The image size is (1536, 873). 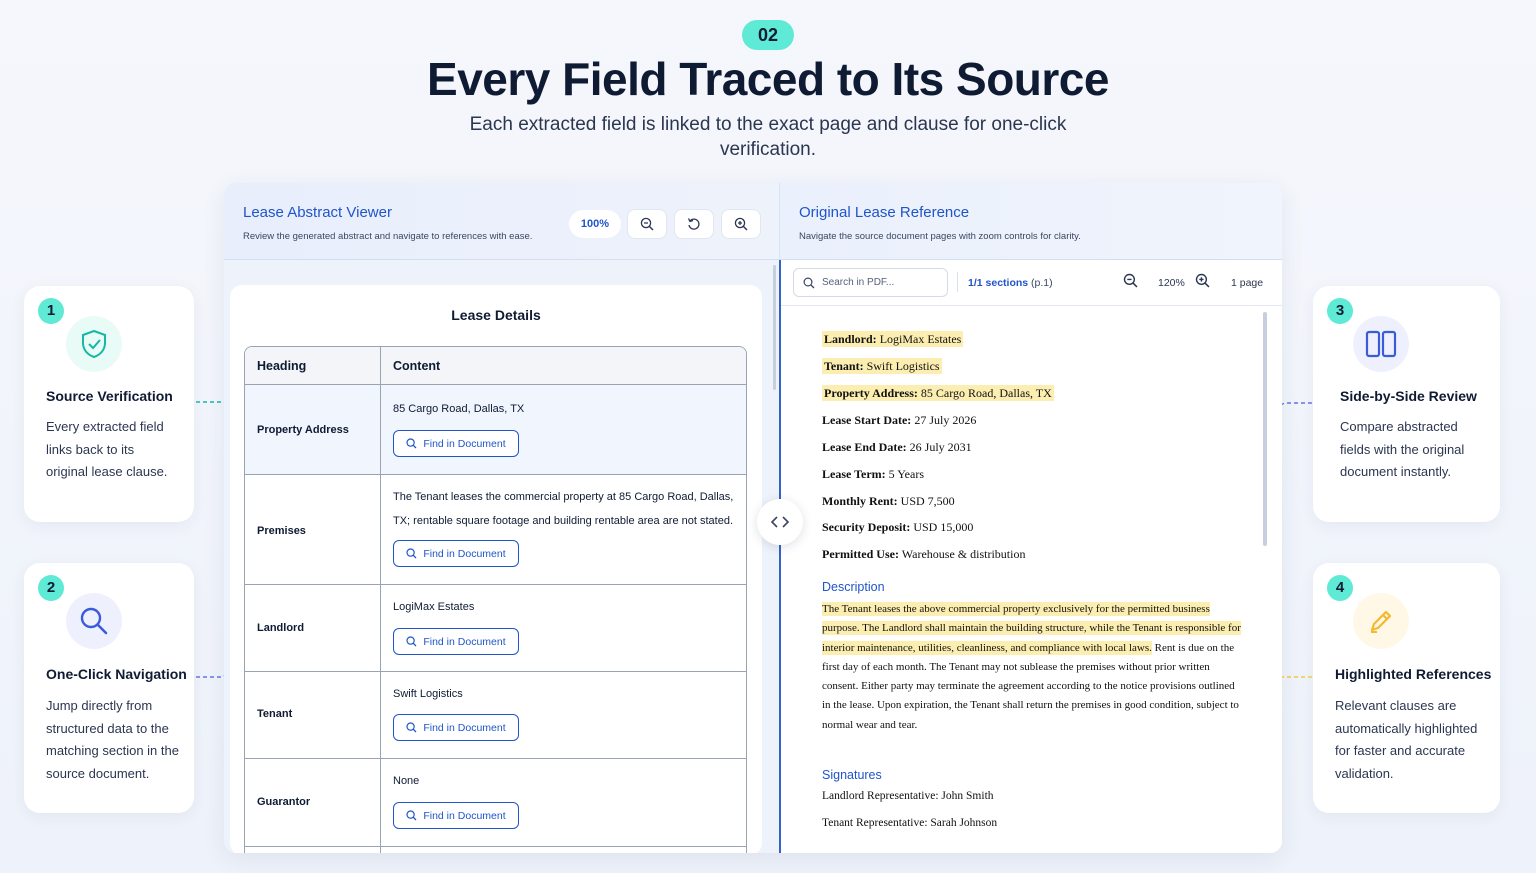 What do you see at coordinates (908, 796) in the screenshot?
I see `signature-landlord: Landlord Representative: John Smith` at bounding box center [908, 796].